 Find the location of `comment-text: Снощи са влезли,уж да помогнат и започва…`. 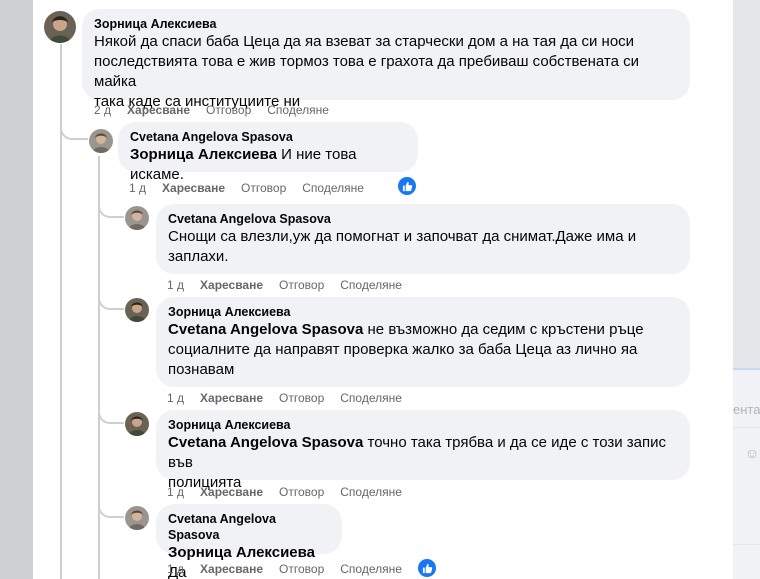

comment-text: Снощи са влезли,уж да помогнат и започва… is located at coordinates (423, 247).